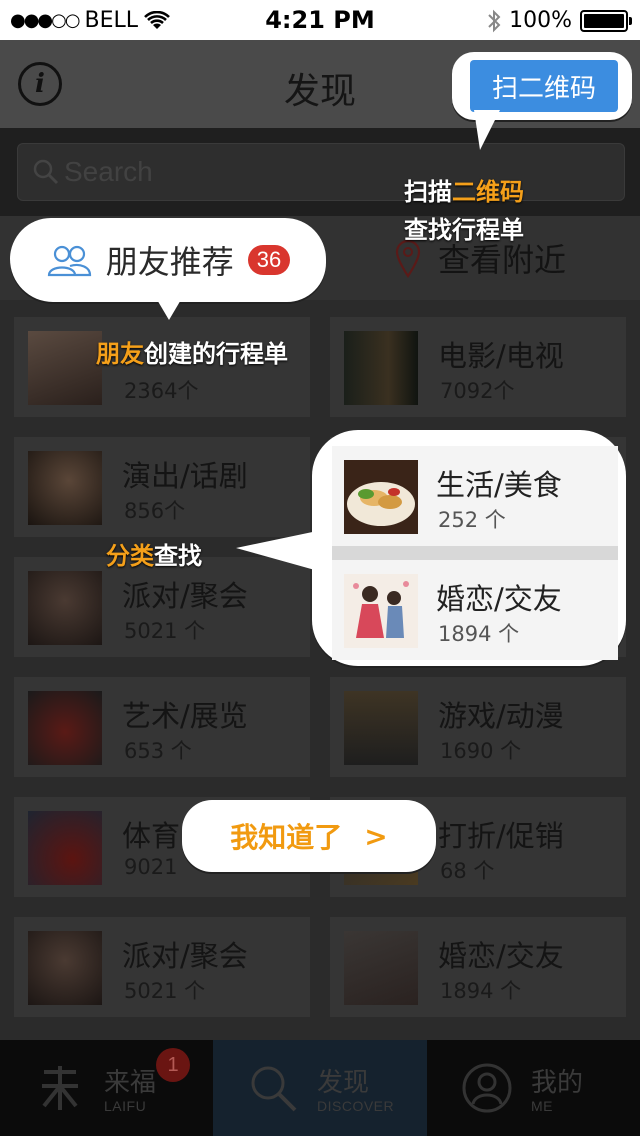  What do you see at coordinates (501, 836) in the screenshot?
I see `category-name: 打折/促销` at bounding box center [501, 836].